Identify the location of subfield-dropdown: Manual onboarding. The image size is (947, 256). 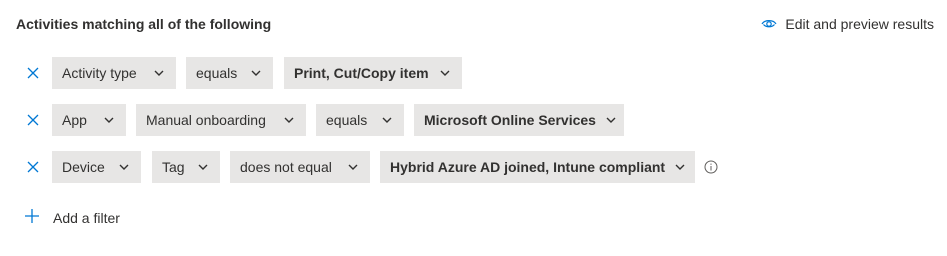
(221, 120).